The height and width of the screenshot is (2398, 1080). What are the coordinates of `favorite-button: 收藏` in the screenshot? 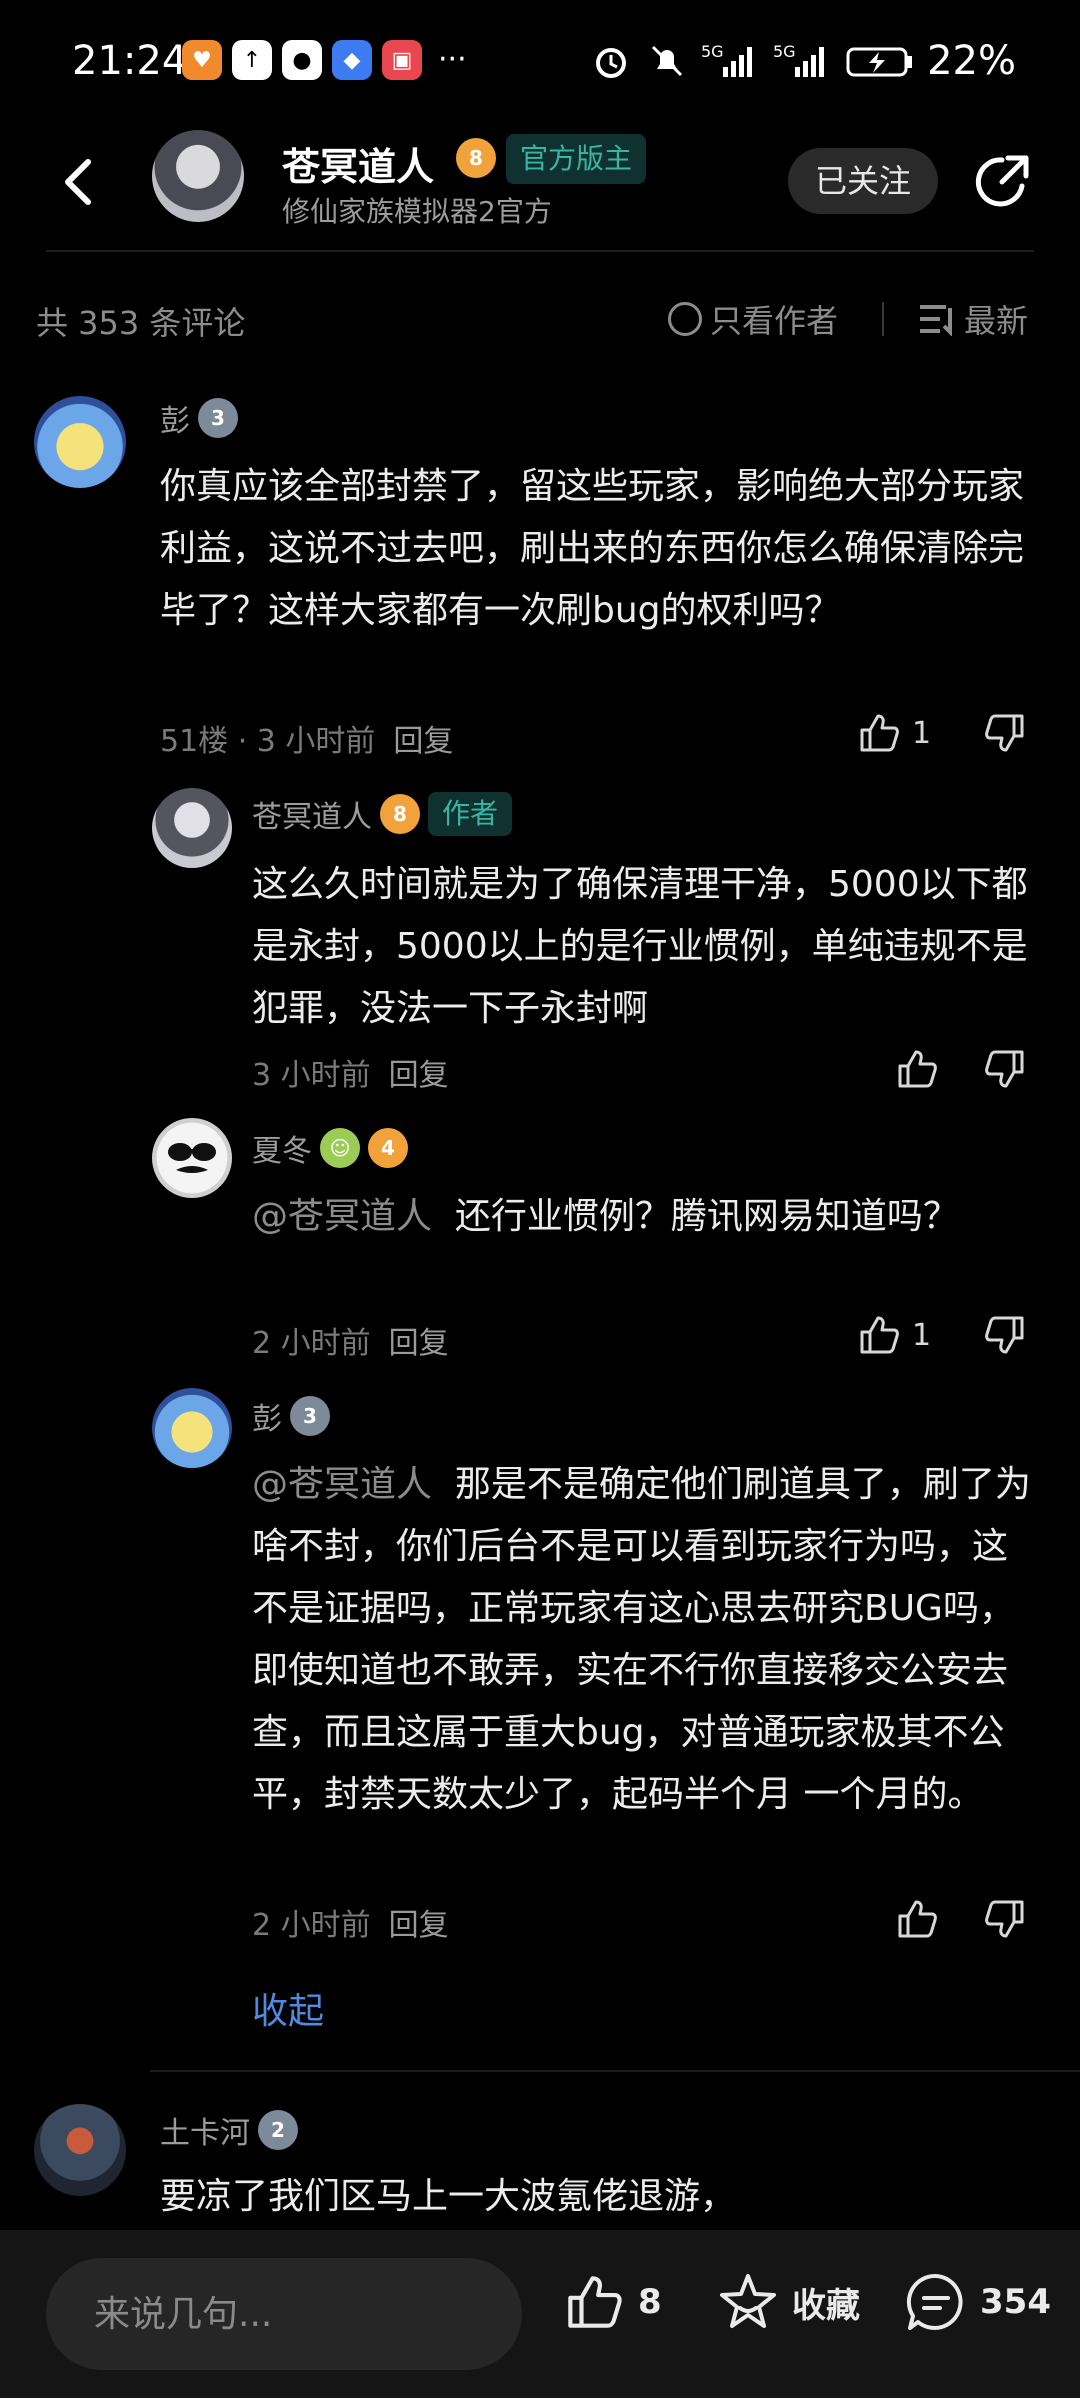 It's located at (788, 2302).